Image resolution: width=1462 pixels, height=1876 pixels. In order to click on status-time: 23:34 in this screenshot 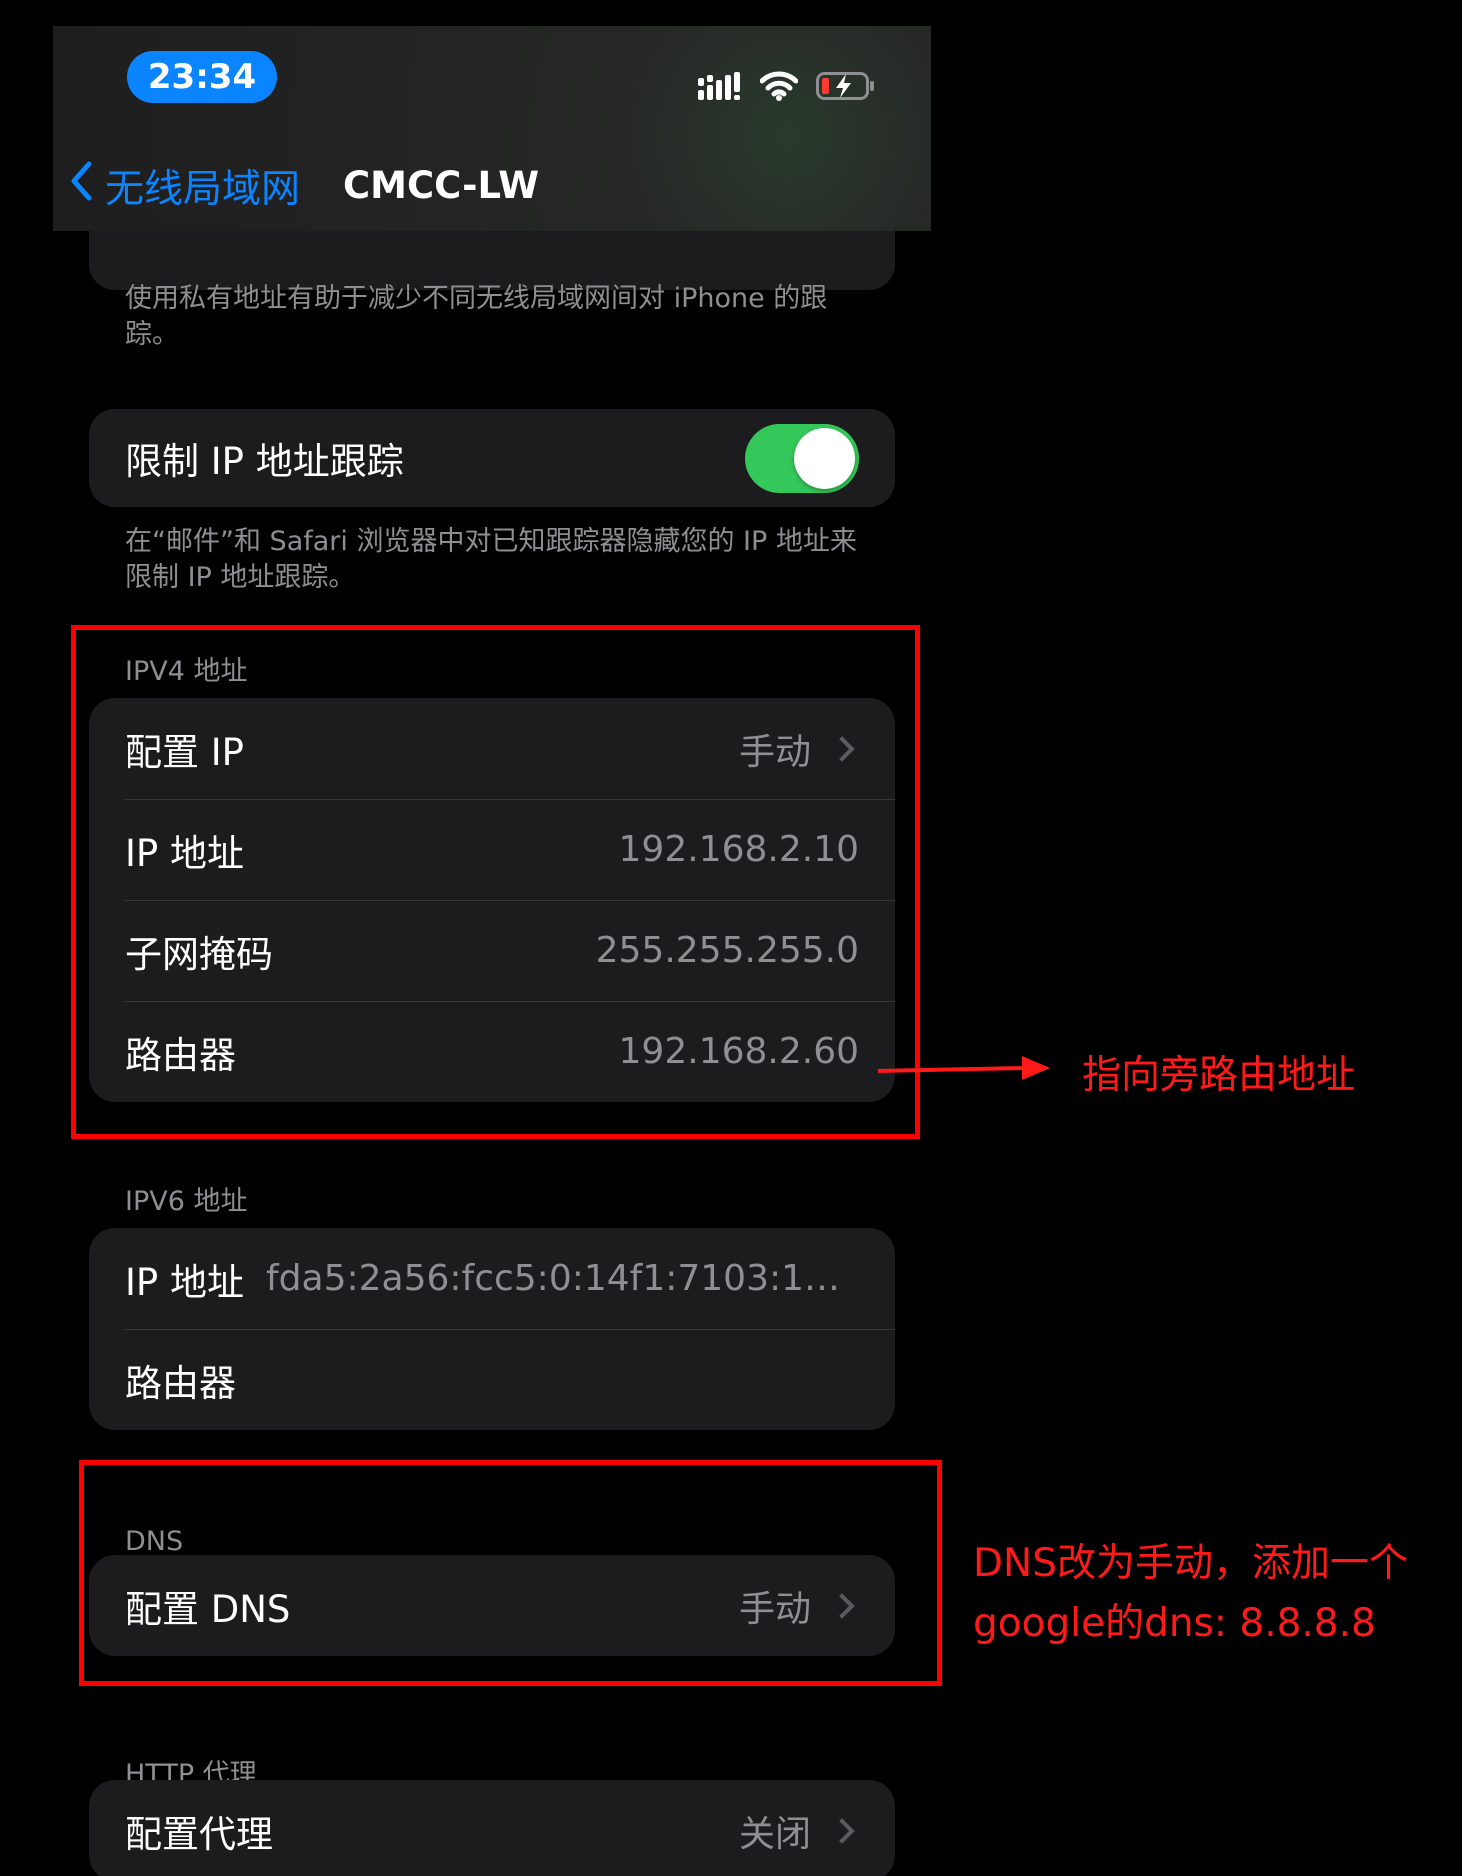, I will do `click(202, 77)`.